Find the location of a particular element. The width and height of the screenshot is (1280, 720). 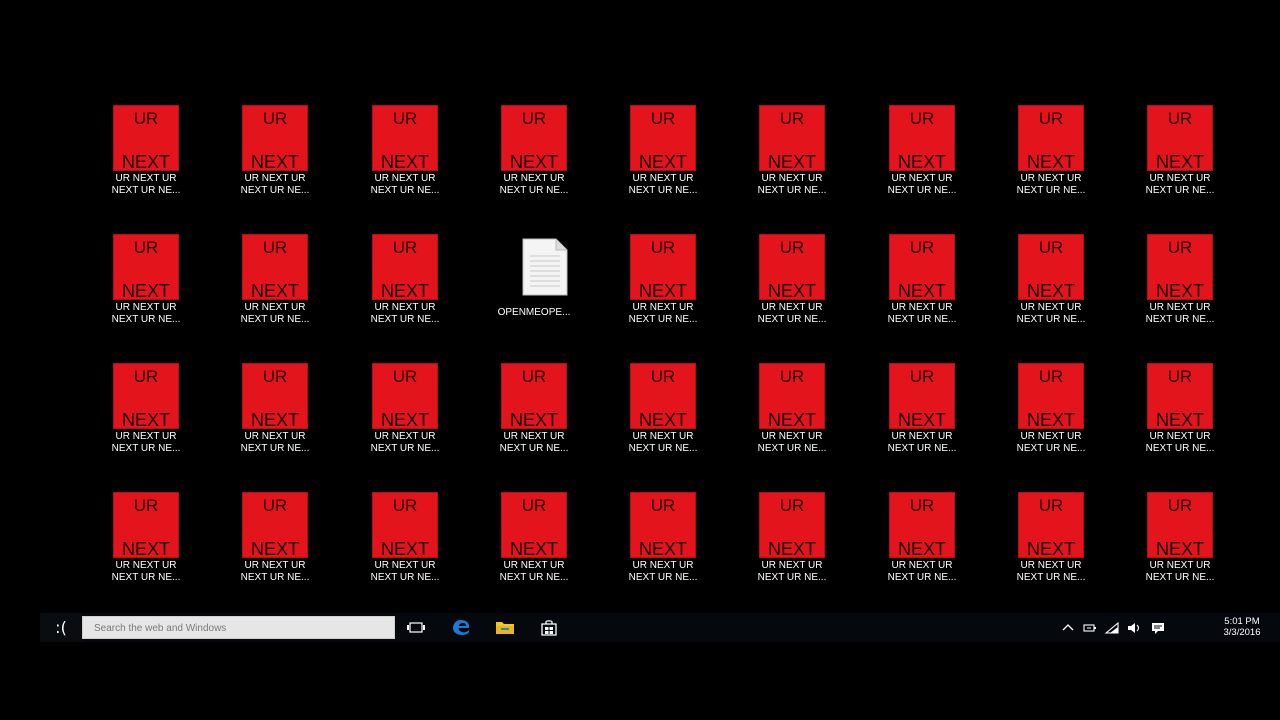

volume-icon is located at coordinates (1134, 628).